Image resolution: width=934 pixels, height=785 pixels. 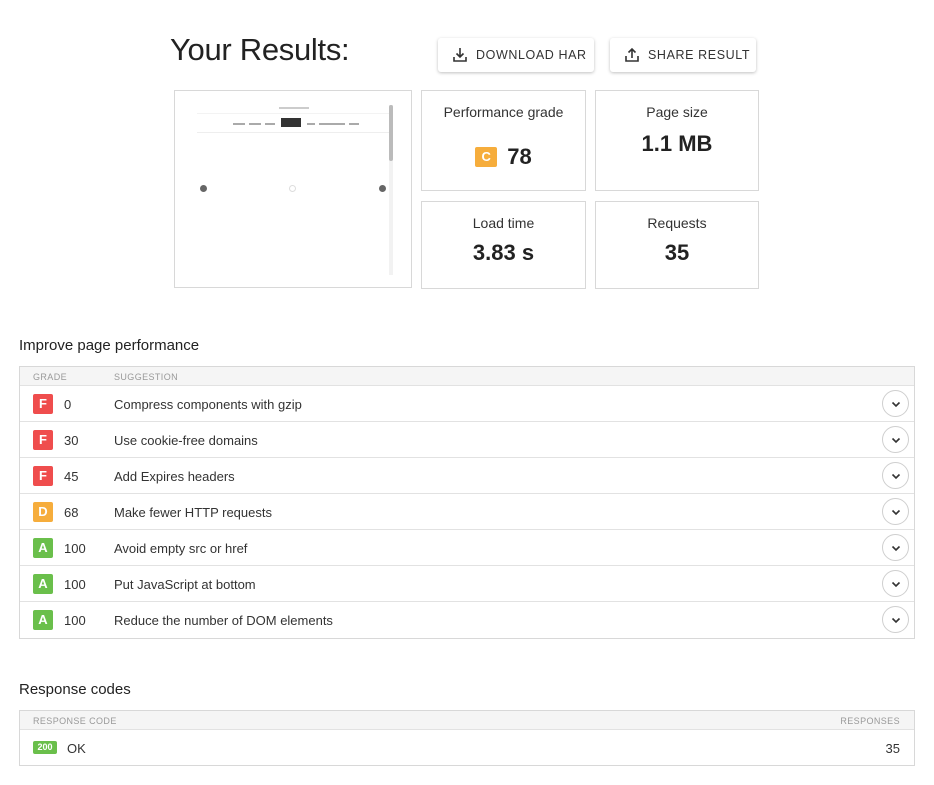 I want to click on table-row: F 30 Use cookie-free domains, so click(x=467, y=440).